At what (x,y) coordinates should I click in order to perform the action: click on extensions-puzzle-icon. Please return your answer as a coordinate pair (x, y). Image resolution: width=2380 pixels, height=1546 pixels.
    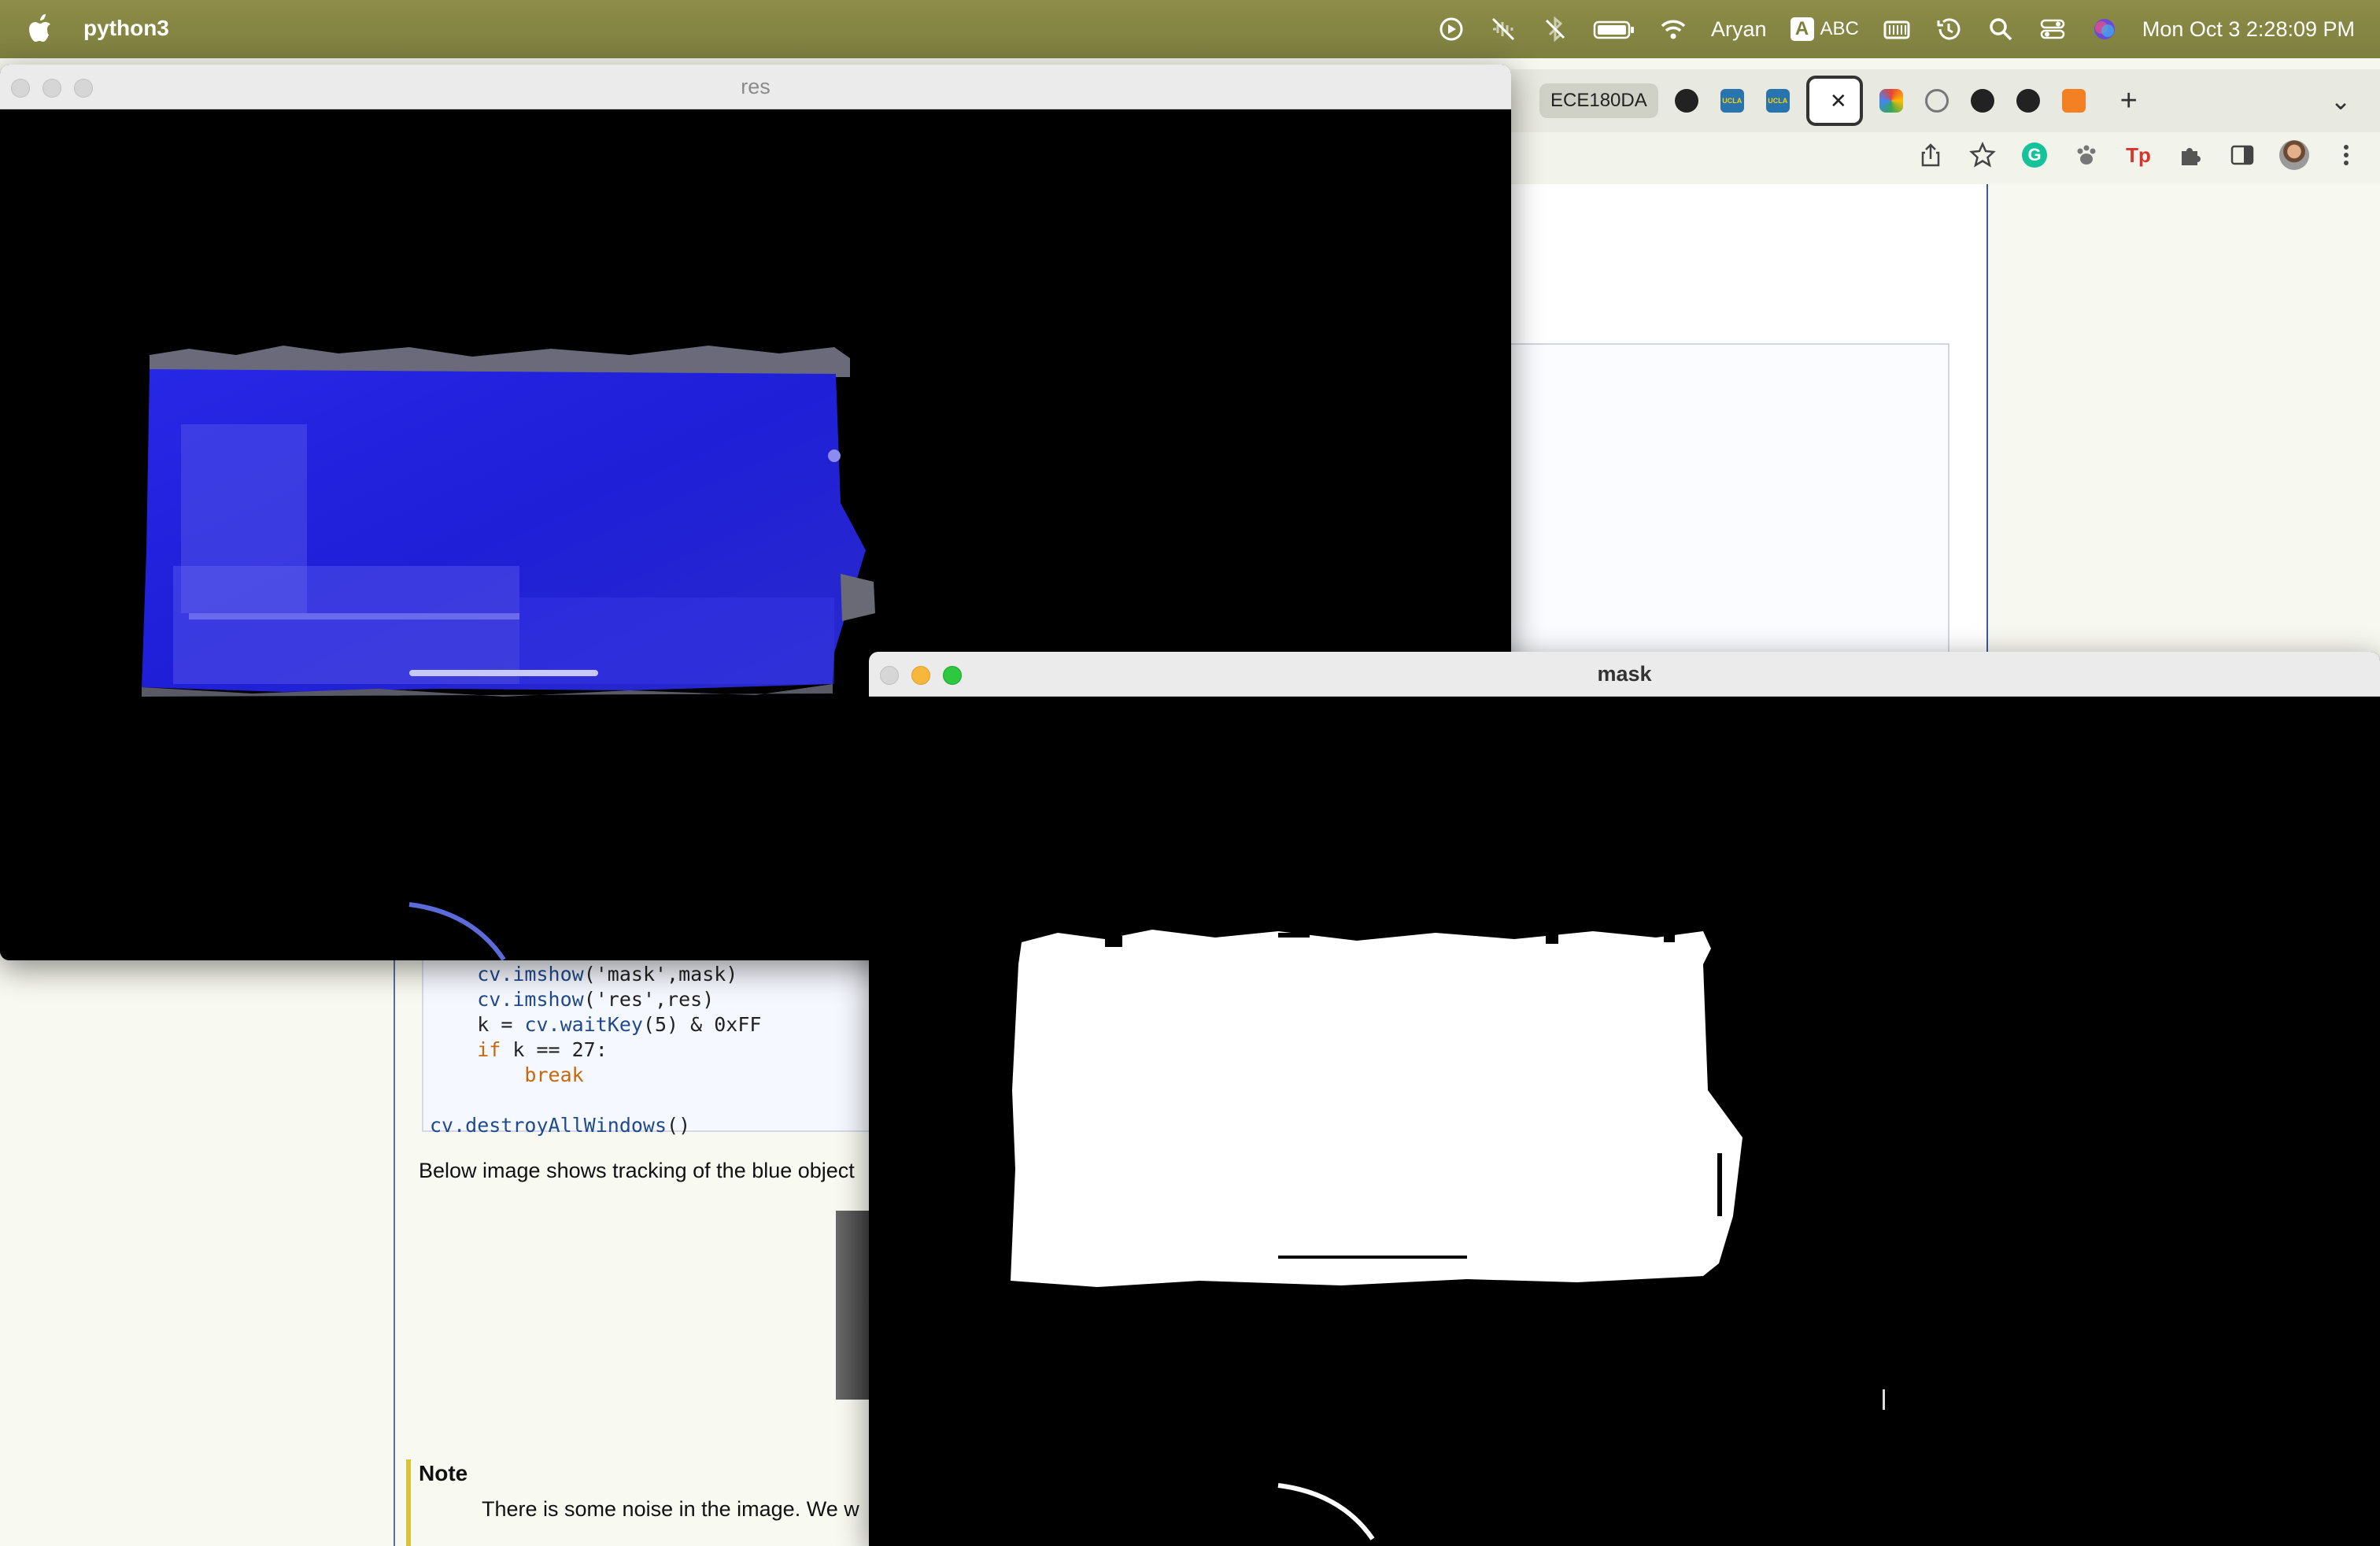
    Looking at the image, I should click on (2190, 155).